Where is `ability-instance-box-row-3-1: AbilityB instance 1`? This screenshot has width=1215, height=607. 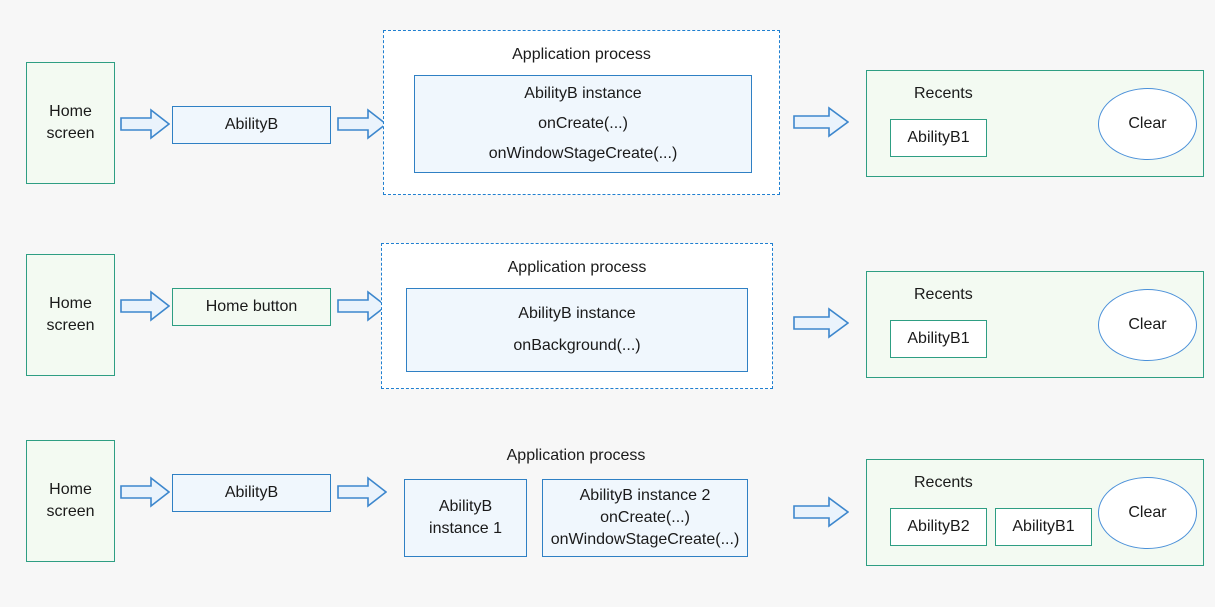
ability-instance-box-row-3-1: AbilityB instance 1 is located at coordinates (465, 518).